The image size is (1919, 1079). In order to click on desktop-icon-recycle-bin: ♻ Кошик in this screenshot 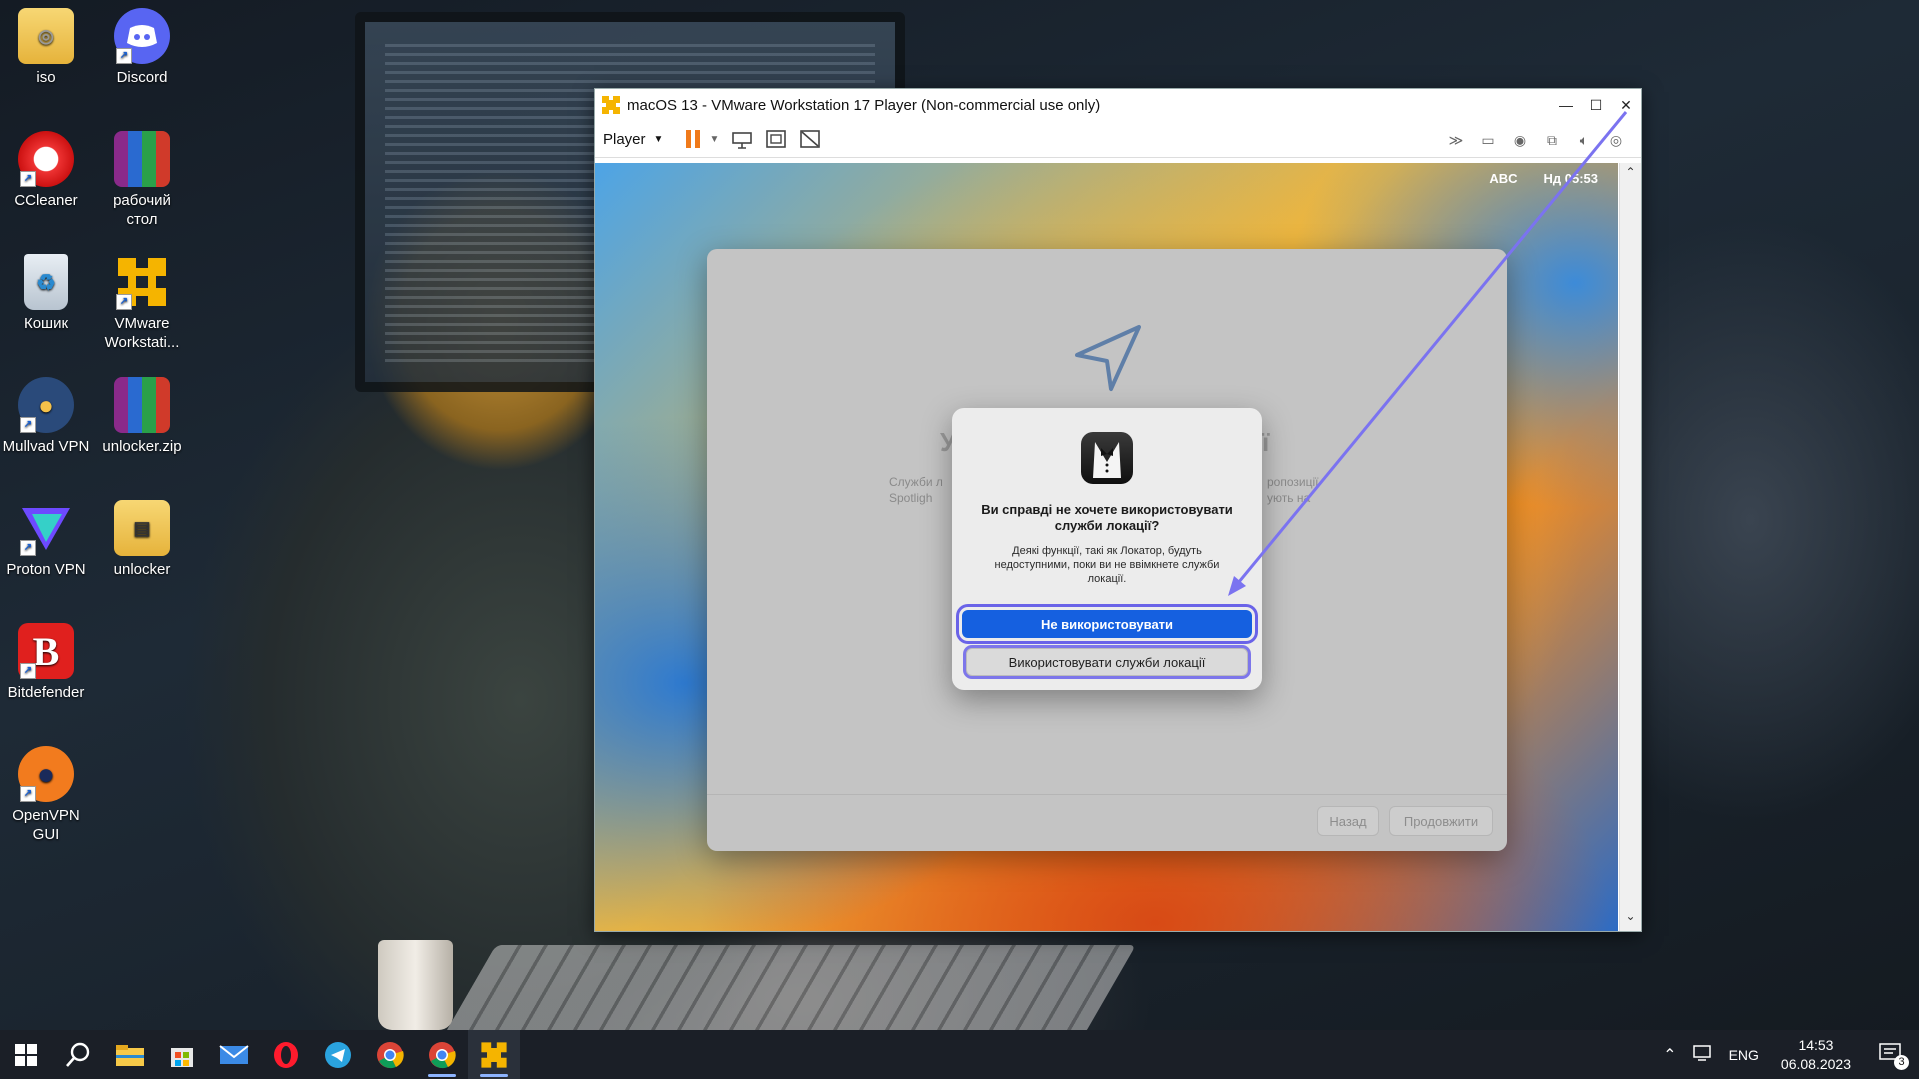, I will do `click(46, 293)`.